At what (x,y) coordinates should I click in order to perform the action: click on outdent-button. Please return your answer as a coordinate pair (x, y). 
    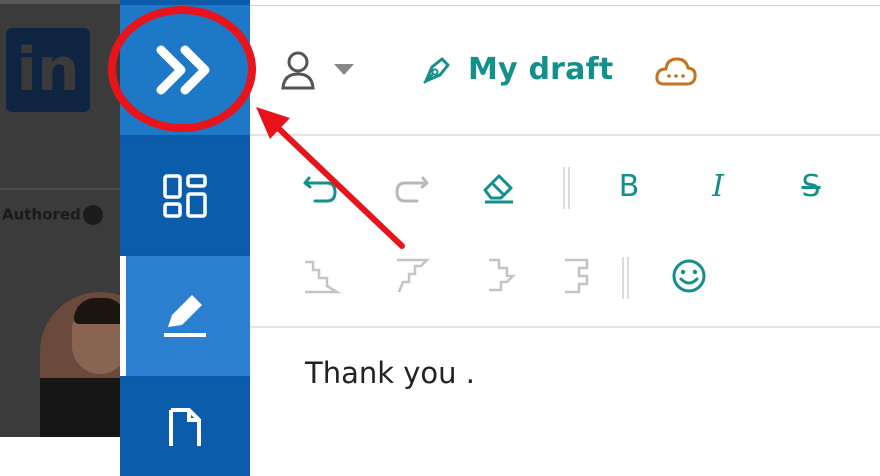
    Looking at the image, I should click on (499, 276).